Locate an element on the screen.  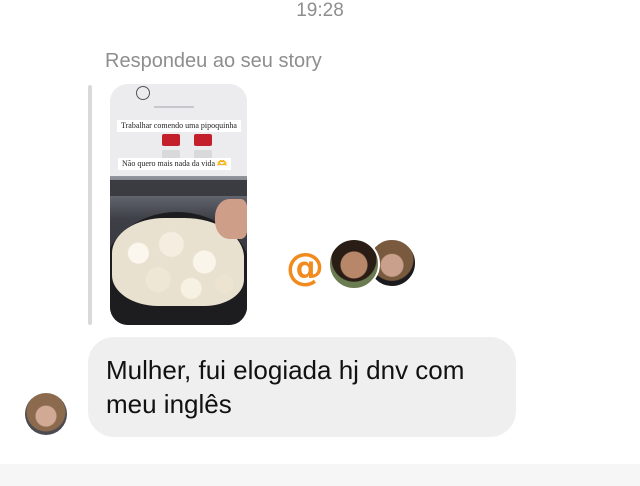
screen-line is located at coordinates (174, 107).